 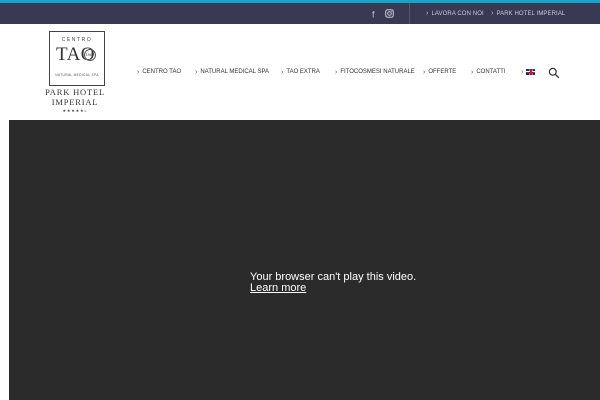 I want to click on hotel-name: PARK HOTEL IMPERIAL, so click(x=75, y=97).